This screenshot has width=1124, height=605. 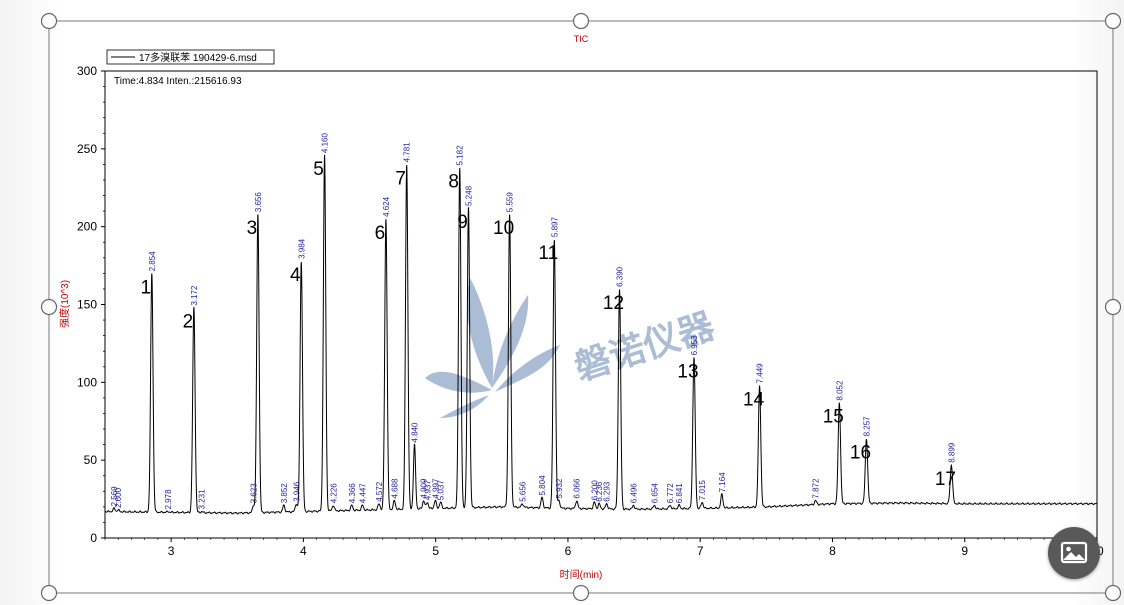 I want to click on rt-label: 3.623, so click(x=254, y=493).